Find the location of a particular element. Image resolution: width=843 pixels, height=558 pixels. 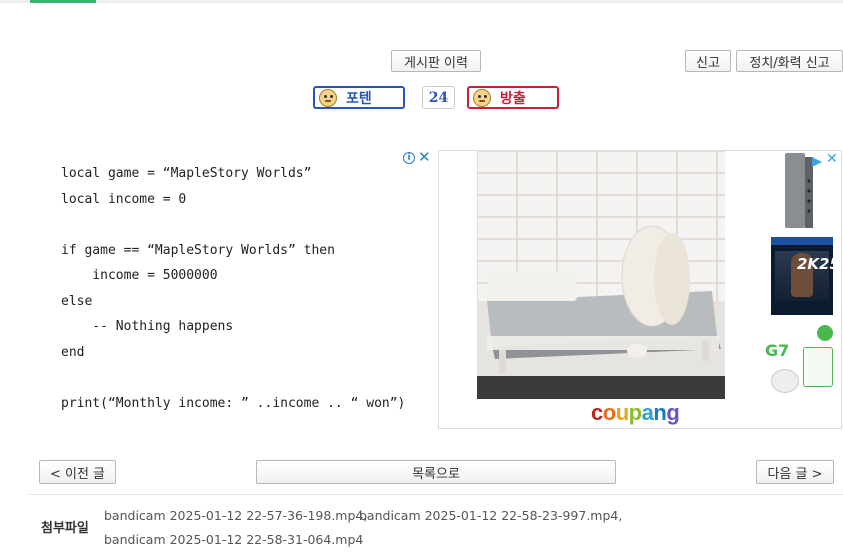

divider is located at coordinates (436, 494).